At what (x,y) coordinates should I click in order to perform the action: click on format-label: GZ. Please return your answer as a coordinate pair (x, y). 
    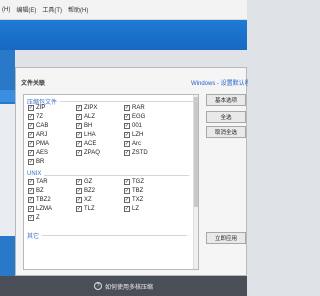
    Looking at the image, I should click on (88, 182).